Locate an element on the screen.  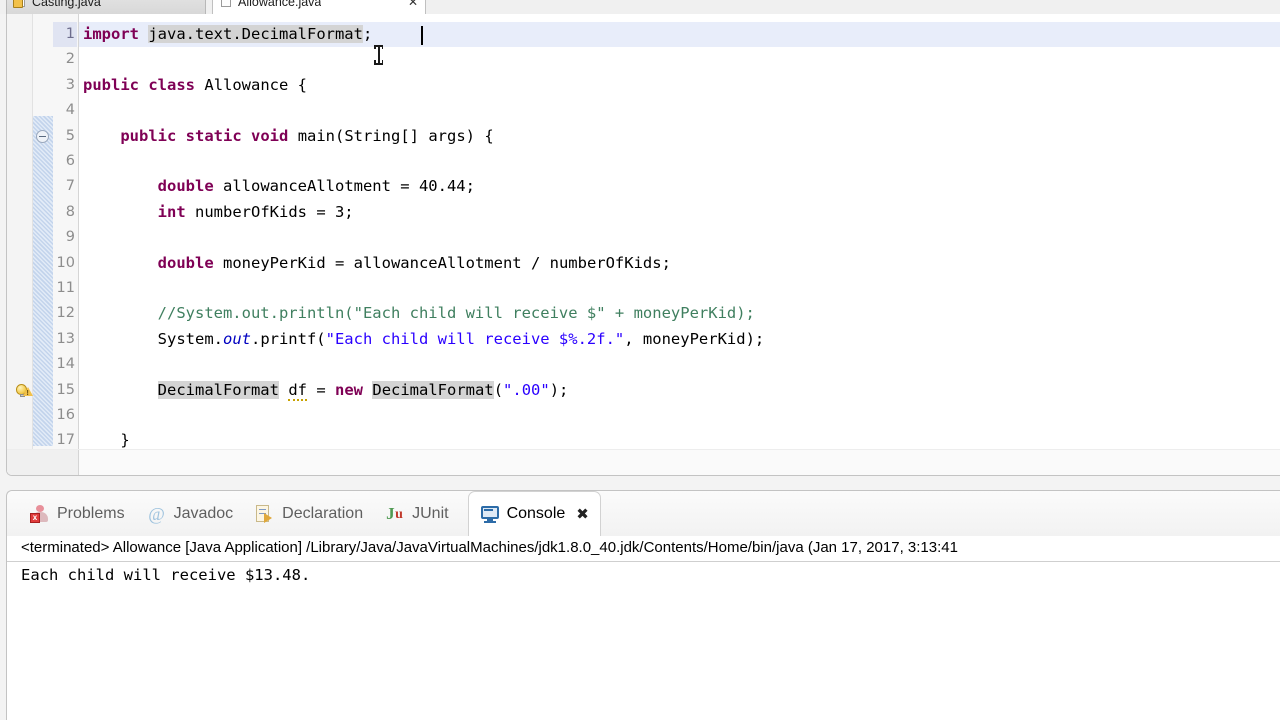
tab-problems: x Problems is located at coordinates (77, 513).